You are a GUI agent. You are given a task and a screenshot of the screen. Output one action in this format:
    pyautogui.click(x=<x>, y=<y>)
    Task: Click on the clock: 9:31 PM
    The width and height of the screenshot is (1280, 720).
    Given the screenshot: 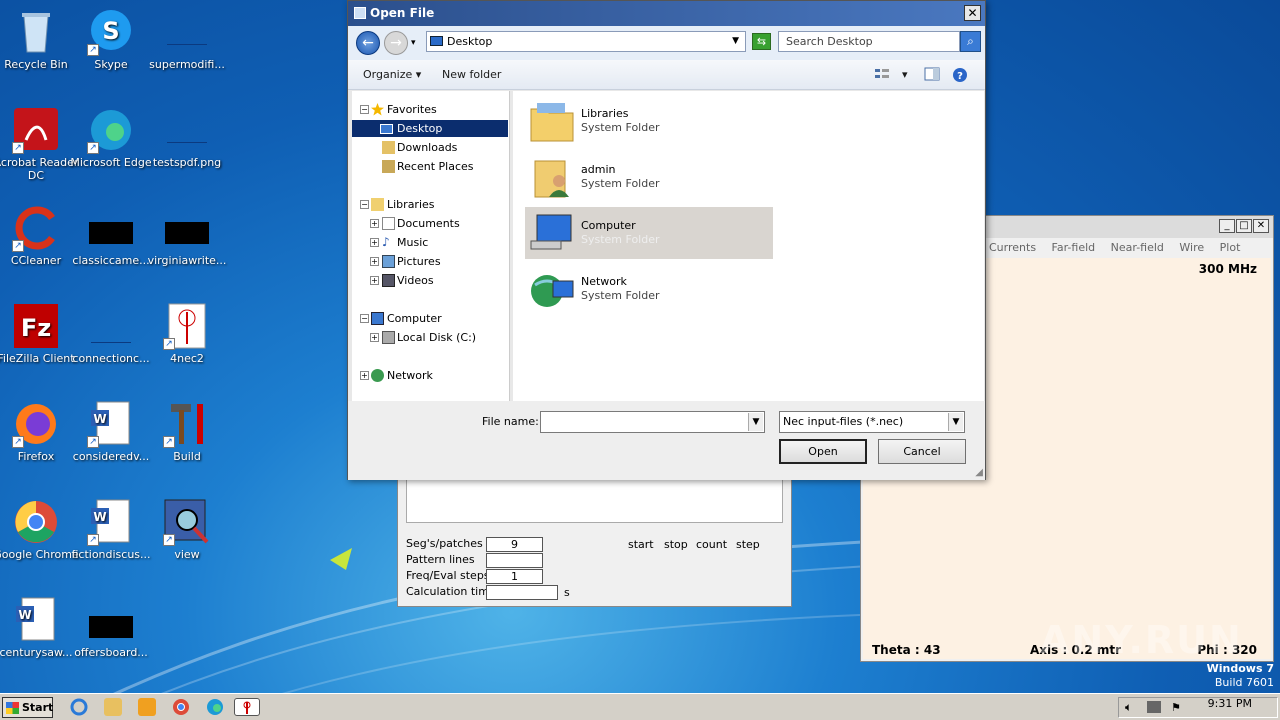 What is the action you would take?
    pyautogui.click(x=1230, y=703)
    